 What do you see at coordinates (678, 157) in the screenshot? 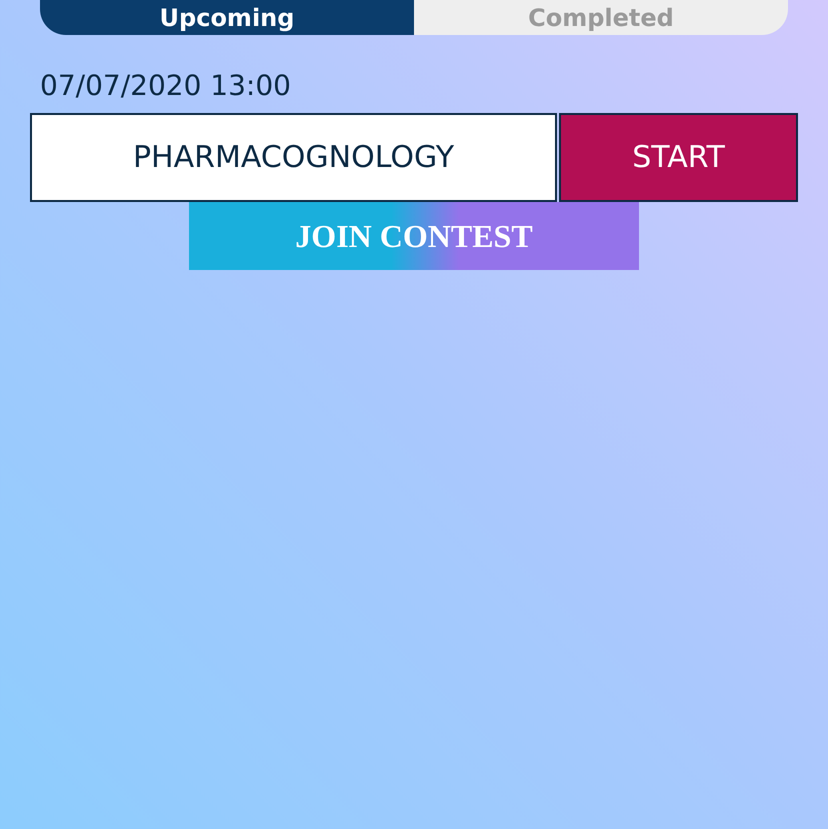
I see `start-button: START` at bounding box center [678, 157].